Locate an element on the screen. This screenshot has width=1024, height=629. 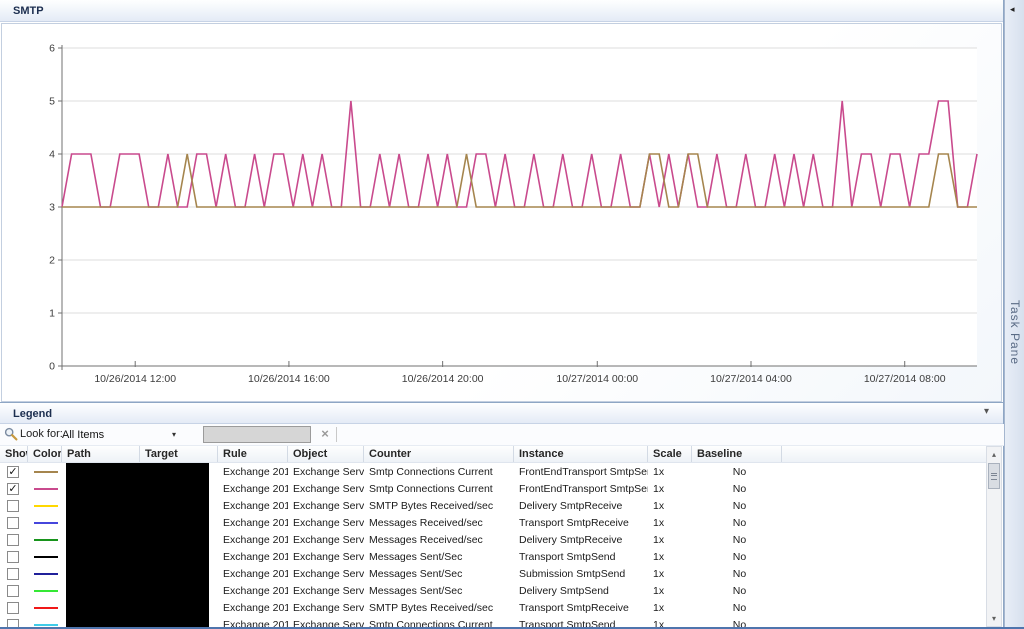
task-pane-expand-arrow-icon: ◂ is located at coordinates (1012, 9).